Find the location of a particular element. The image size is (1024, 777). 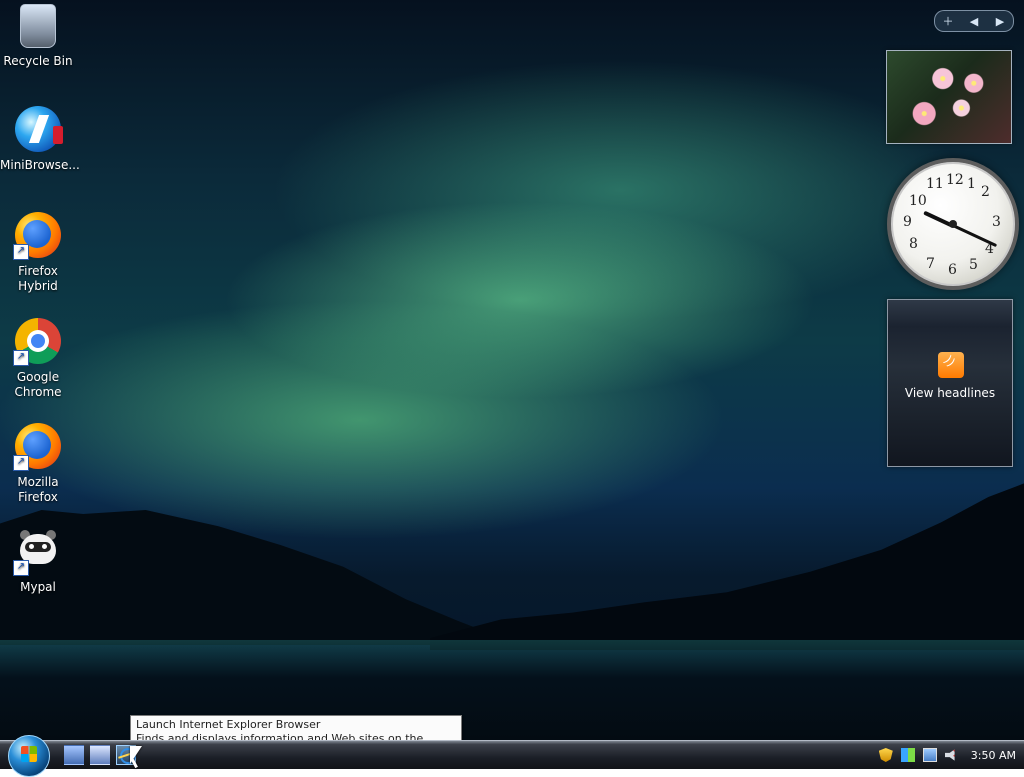

minibrowser-icon is located at coordinates (39, 129).